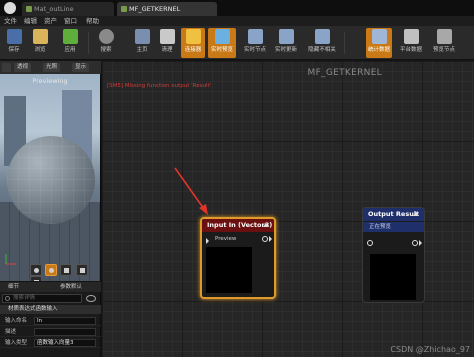  I want to click on details-search-placeholder: 搜索详情, so click(24, 298).